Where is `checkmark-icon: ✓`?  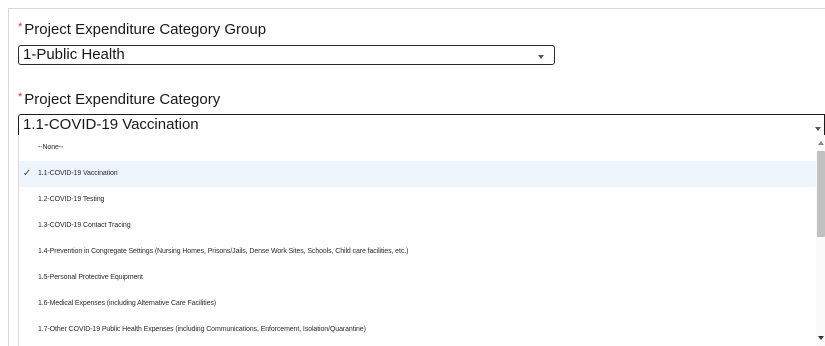 checkmark-icon: ✓ is located at coordinates (27, 173).